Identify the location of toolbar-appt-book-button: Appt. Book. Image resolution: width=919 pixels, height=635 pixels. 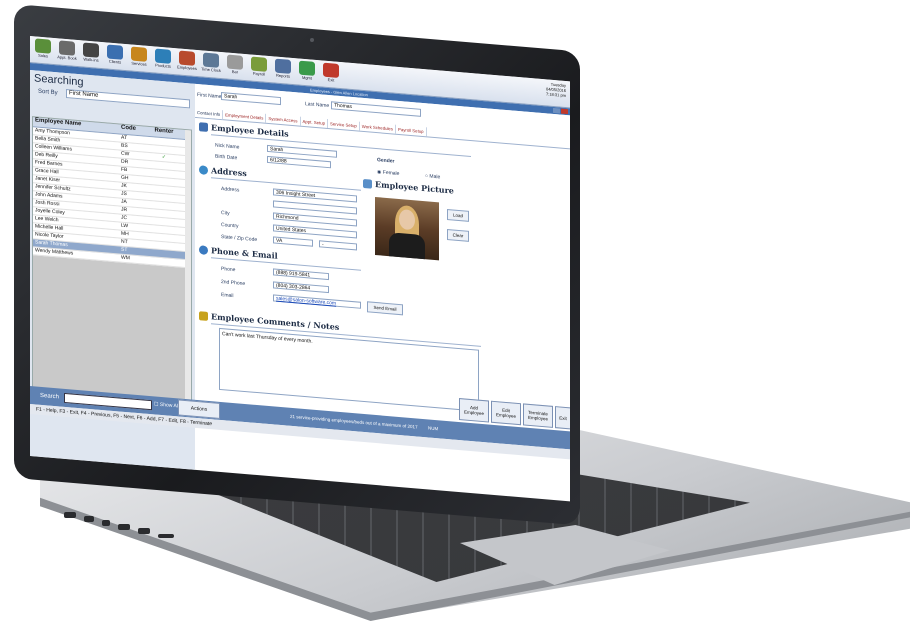
(67, 52).